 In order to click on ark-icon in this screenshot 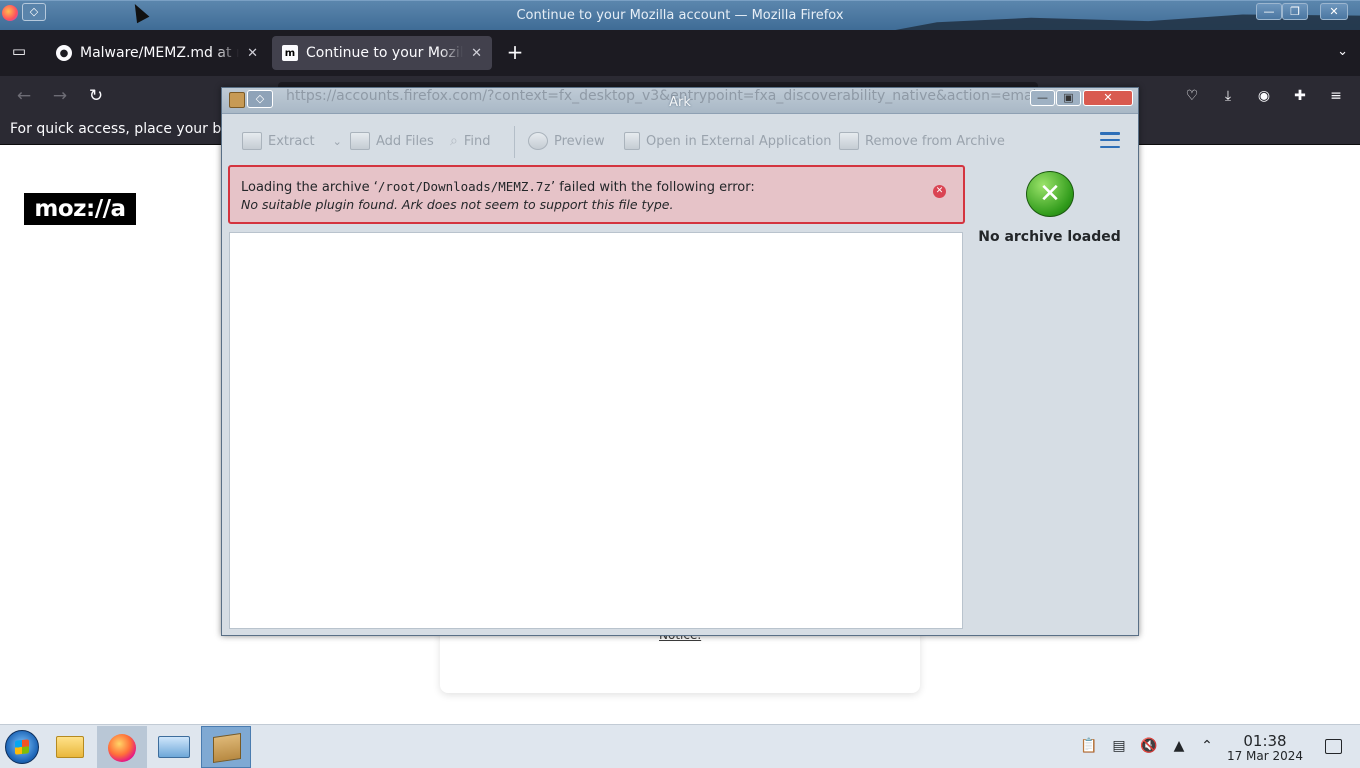, I will do `click(227, 748)`.